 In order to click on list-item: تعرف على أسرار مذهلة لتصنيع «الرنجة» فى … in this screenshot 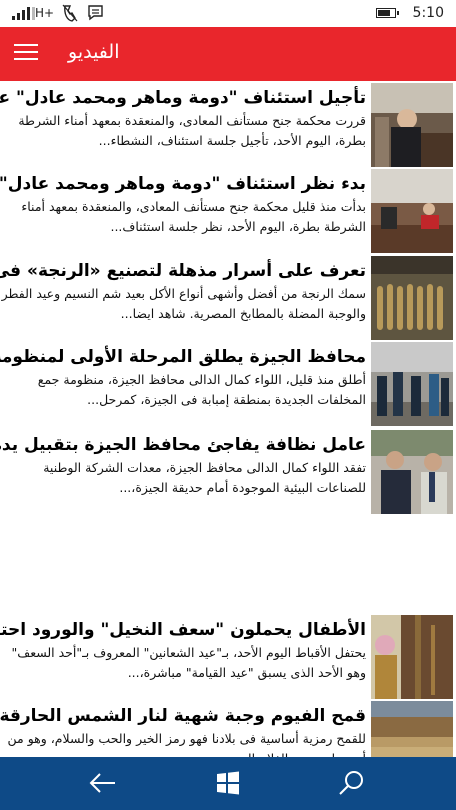, I will do `click(228, 298)`.